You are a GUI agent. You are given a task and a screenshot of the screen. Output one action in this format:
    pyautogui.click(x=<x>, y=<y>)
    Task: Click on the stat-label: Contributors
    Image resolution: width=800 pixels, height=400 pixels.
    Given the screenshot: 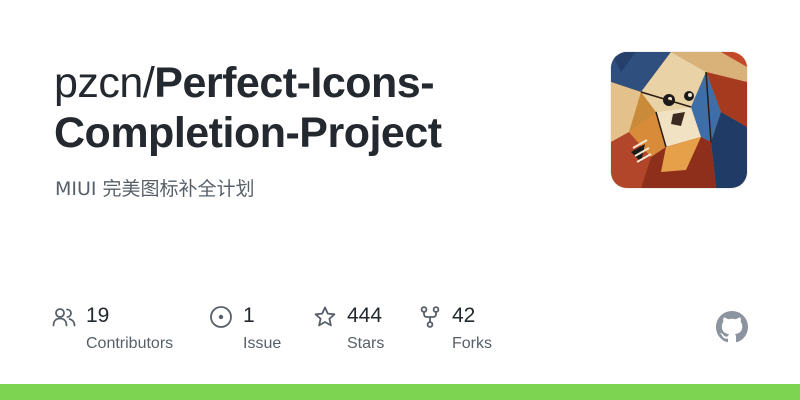 What is the action you would take?
    pyautogui.click(x=130, y=343)
    